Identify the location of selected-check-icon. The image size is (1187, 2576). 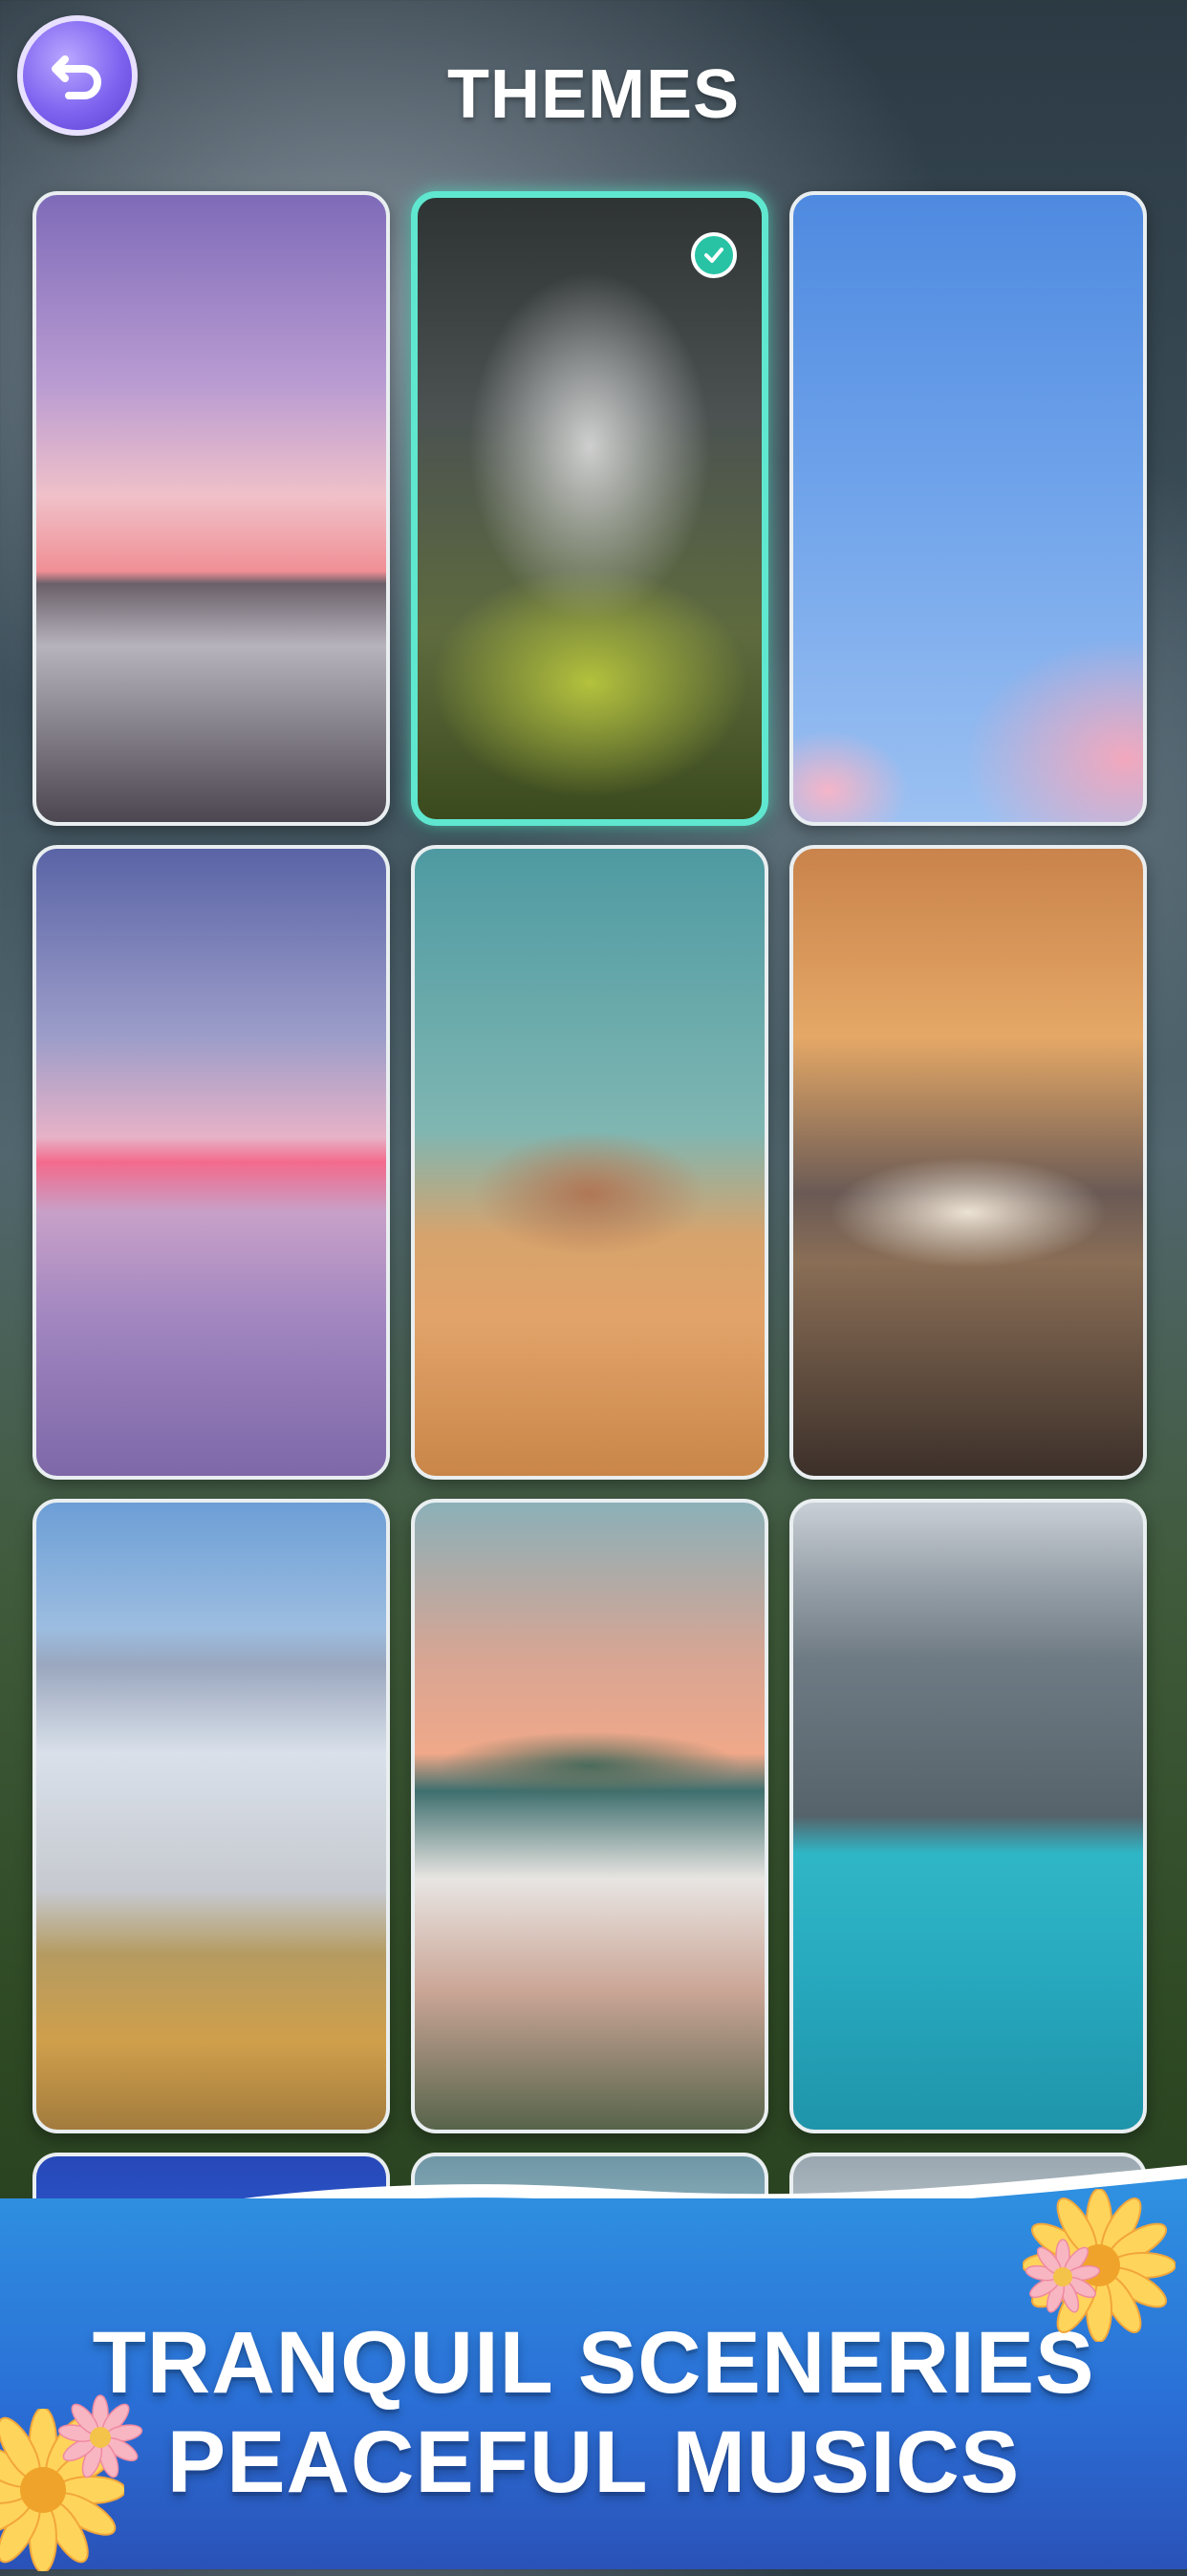
(714, 255).